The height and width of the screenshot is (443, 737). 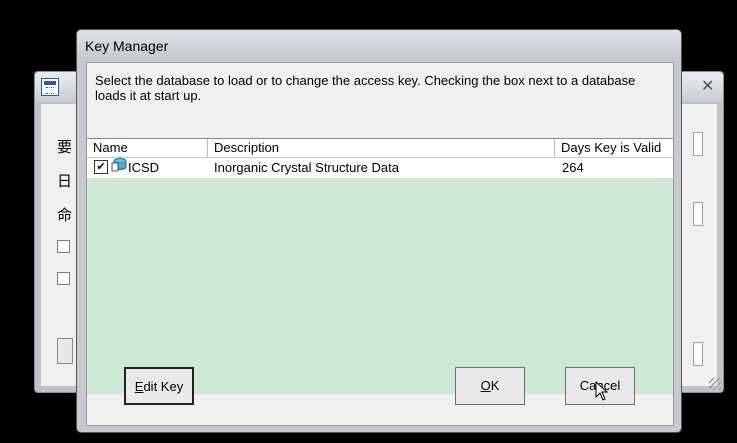 What do you see at coordinates (144, 167) in the screenshot?
I see `row-name: ICSD` at bounding box center [144, 167].